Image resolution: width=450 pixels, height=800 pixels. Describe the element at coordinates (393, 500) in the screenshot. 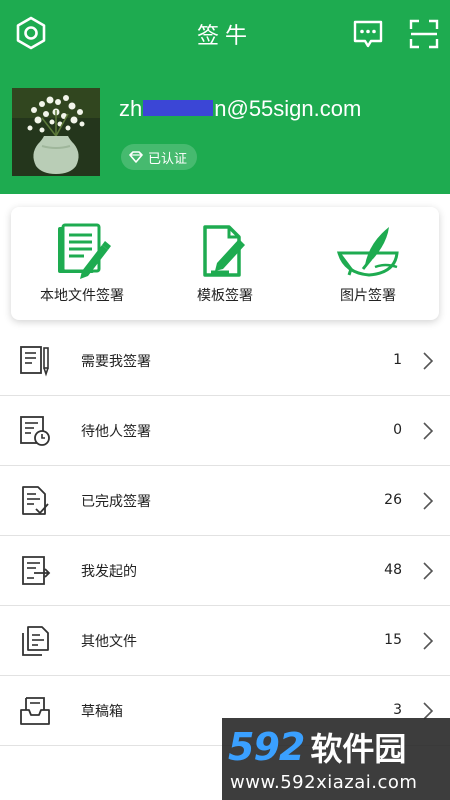

I see `list-item-count: 26` at that location.